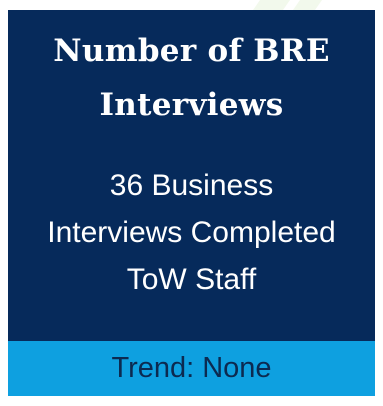  Describe the element at coordinates (191, 105) in the screenshot. I see `card-title-line-2: Interviews` at that location.